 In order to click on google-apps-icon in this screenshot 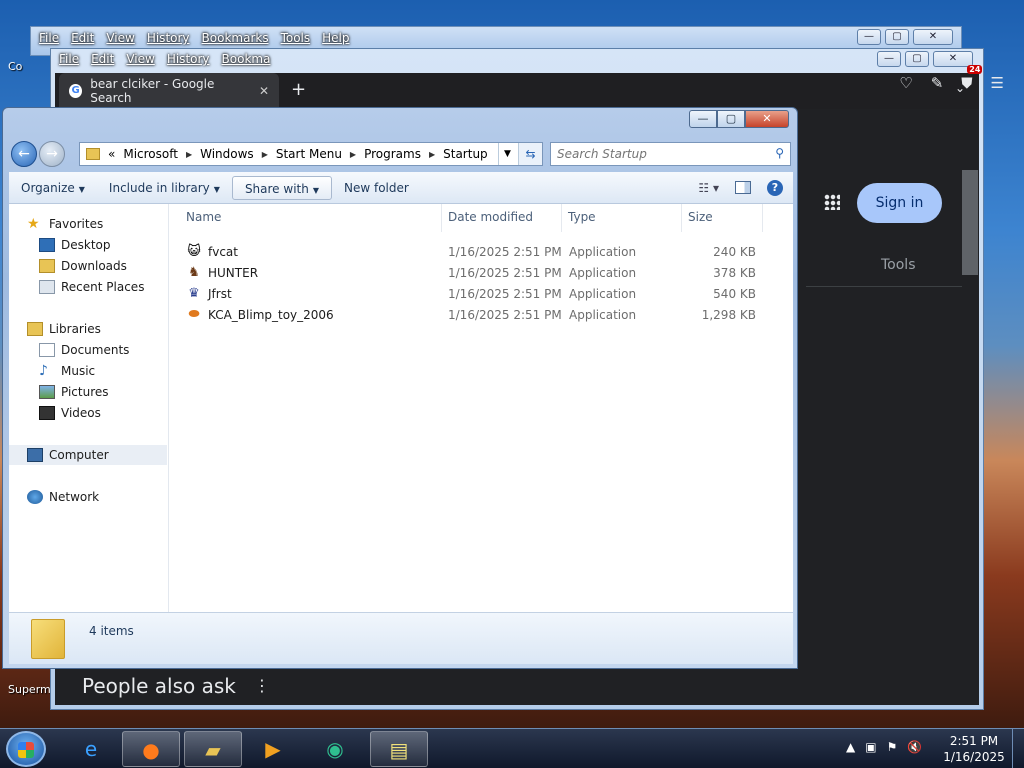, I will do `click(832, 202)`.